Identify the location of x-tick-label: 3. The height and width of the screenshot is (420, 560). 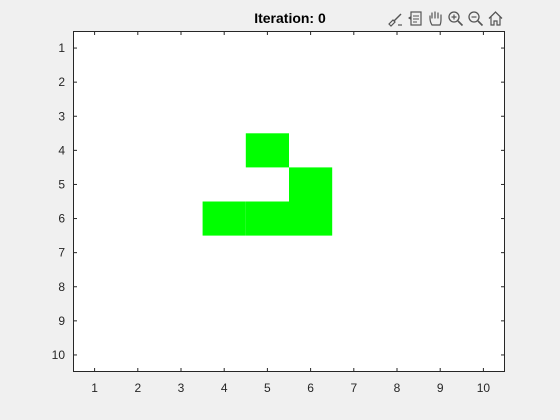
(181, 388).